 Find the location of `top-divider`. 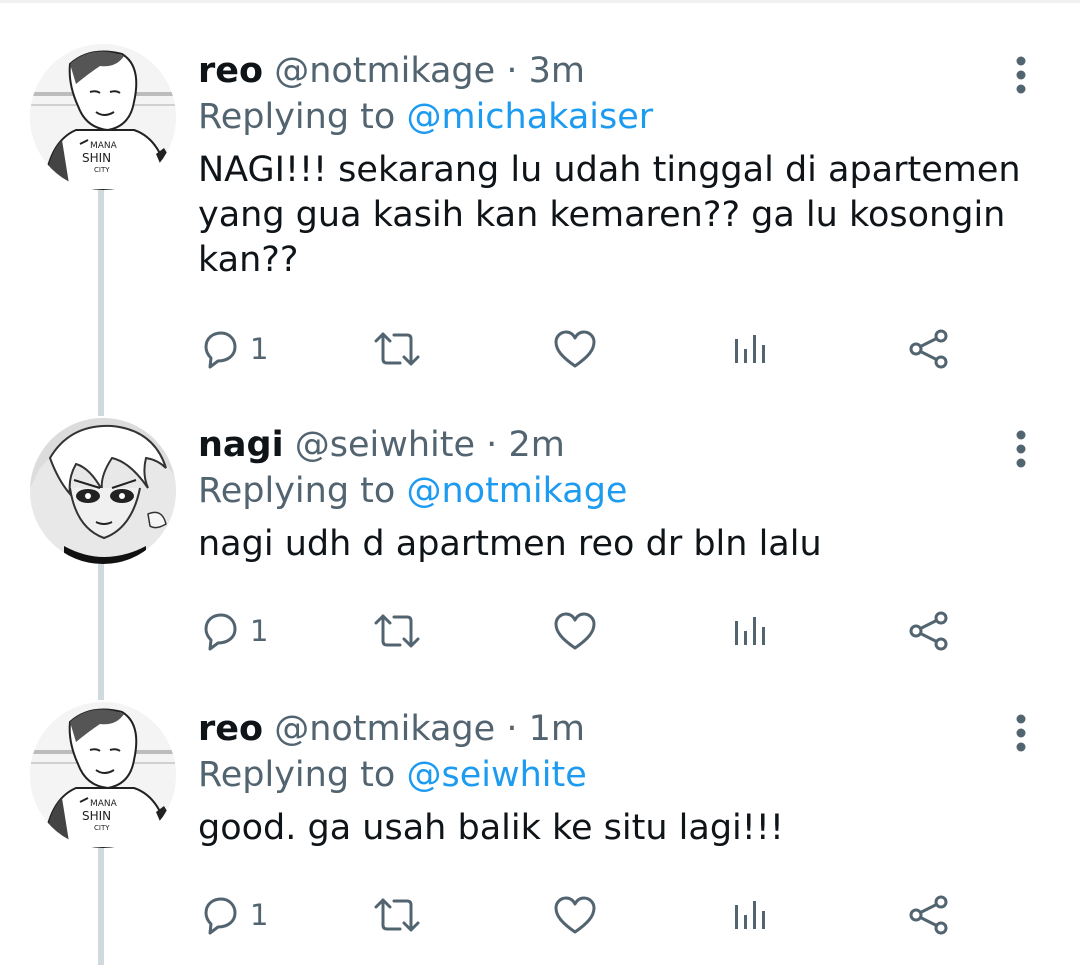

top-divider is located at coordinates (540, 1).